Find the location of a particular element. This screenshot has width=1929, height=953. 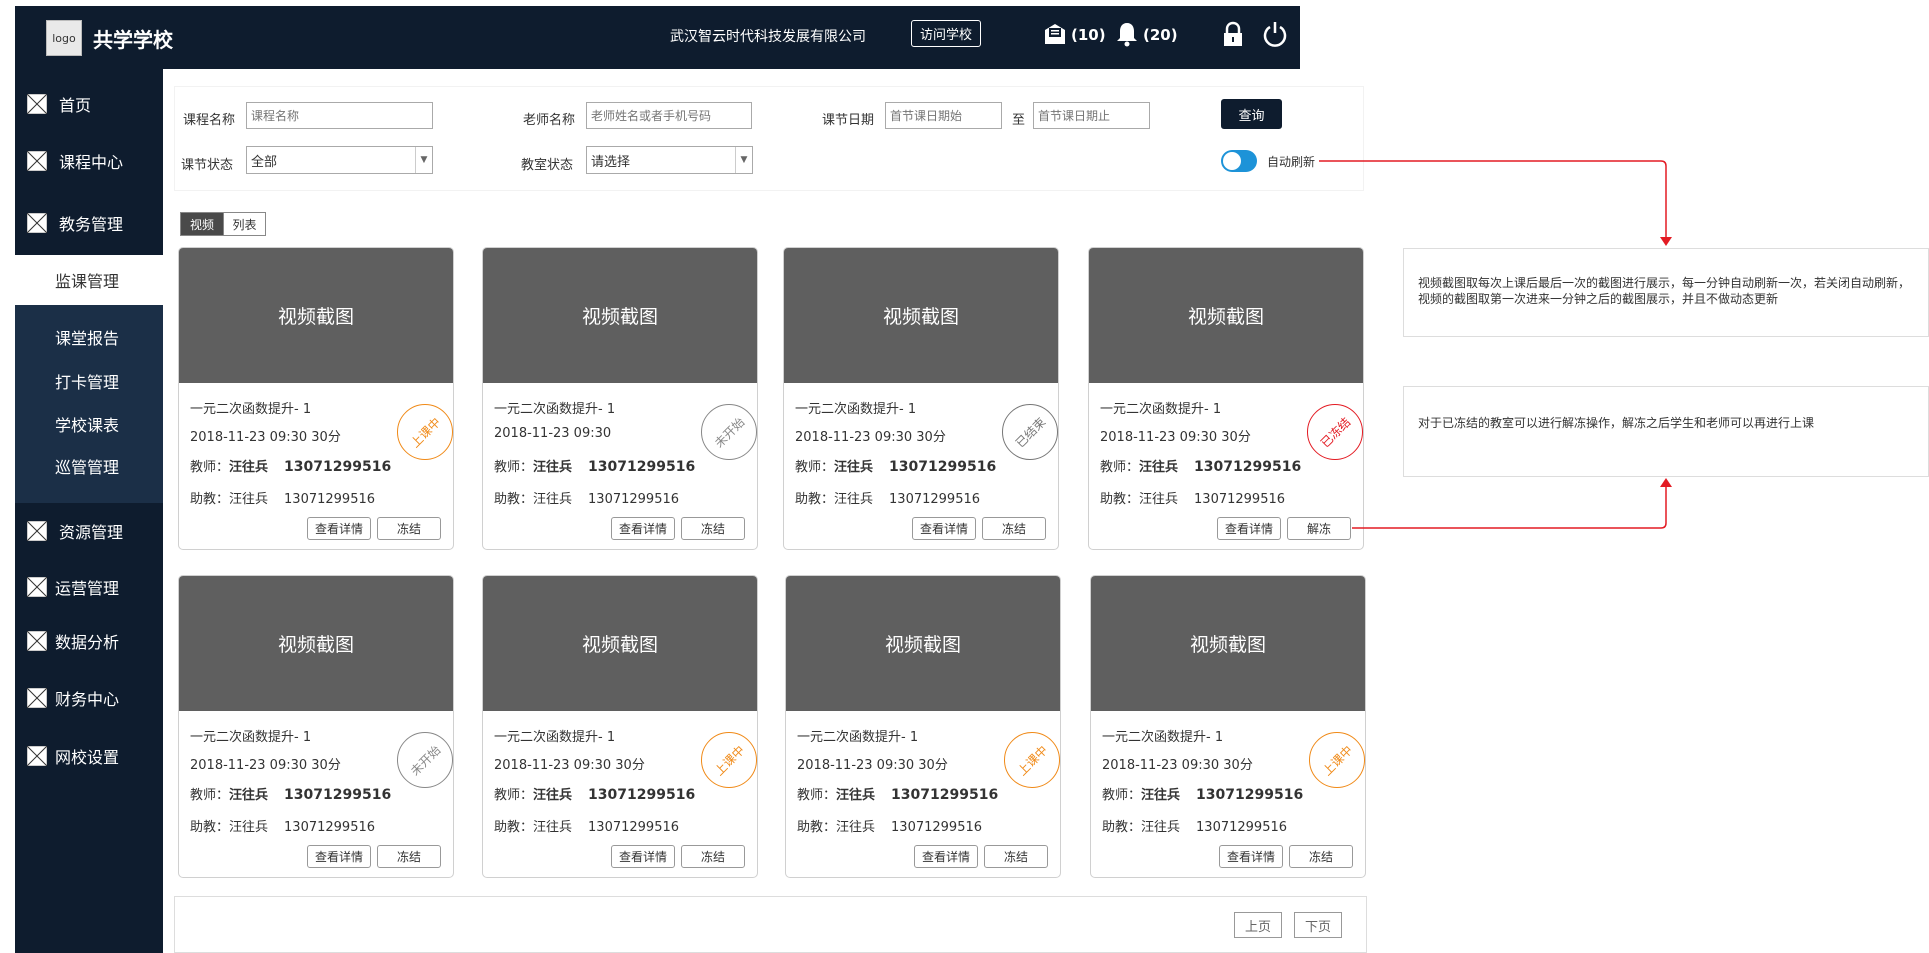

tab-video-view: 视频 is located at coordinates (202, 224).